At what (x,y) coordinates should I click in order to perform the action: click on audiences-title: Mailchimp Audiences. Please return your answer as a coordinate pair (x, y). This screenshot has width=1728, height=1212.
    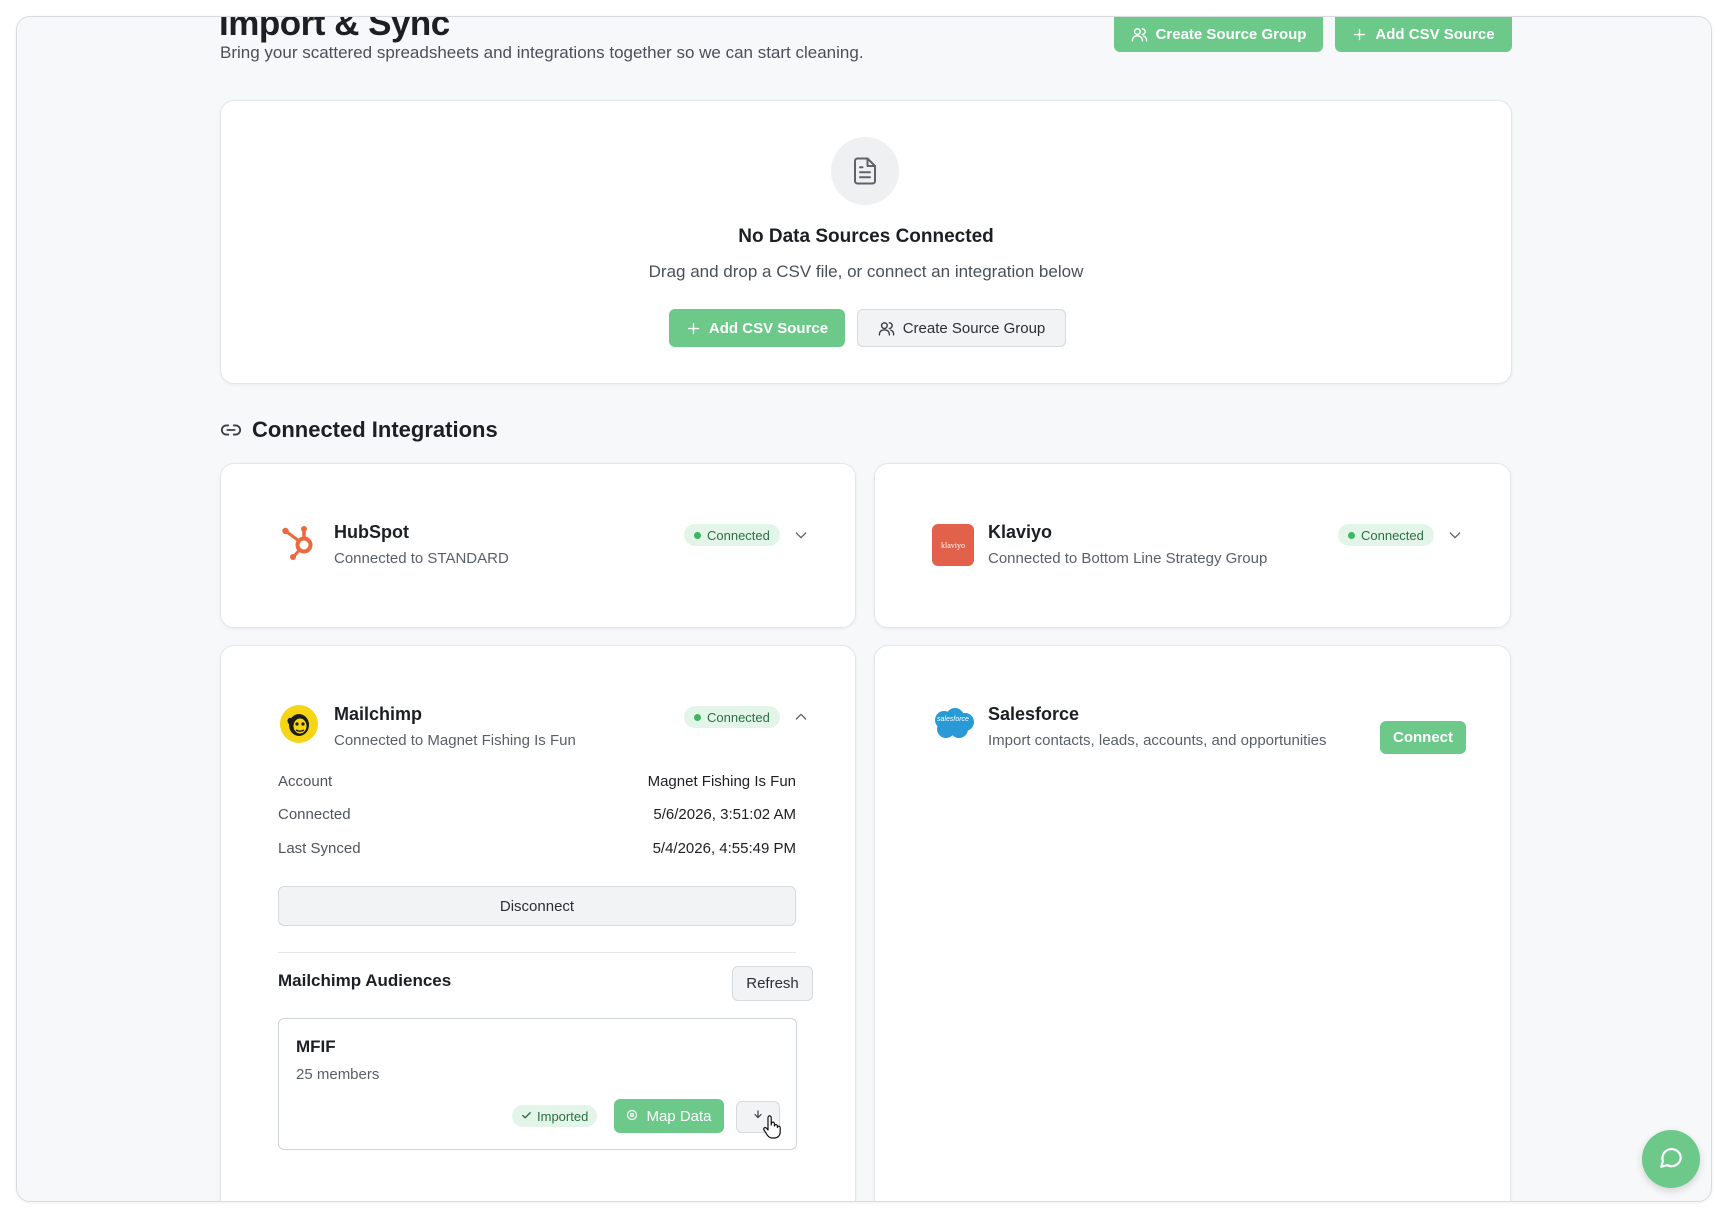
    Looking at the image, I should click on (365, 980).